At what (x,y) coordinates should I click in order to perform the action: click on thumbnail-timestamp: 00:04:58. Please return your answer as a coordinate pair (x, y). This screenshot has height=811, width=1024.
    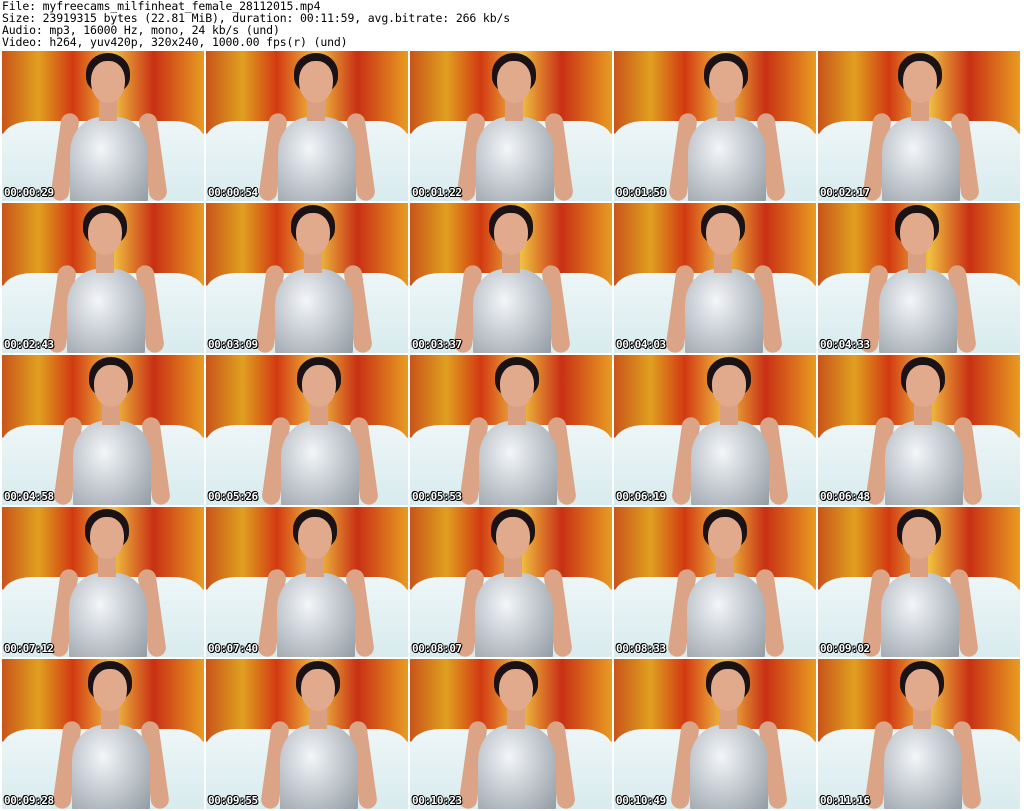
    Looking at the image, I should click on (29, 496).